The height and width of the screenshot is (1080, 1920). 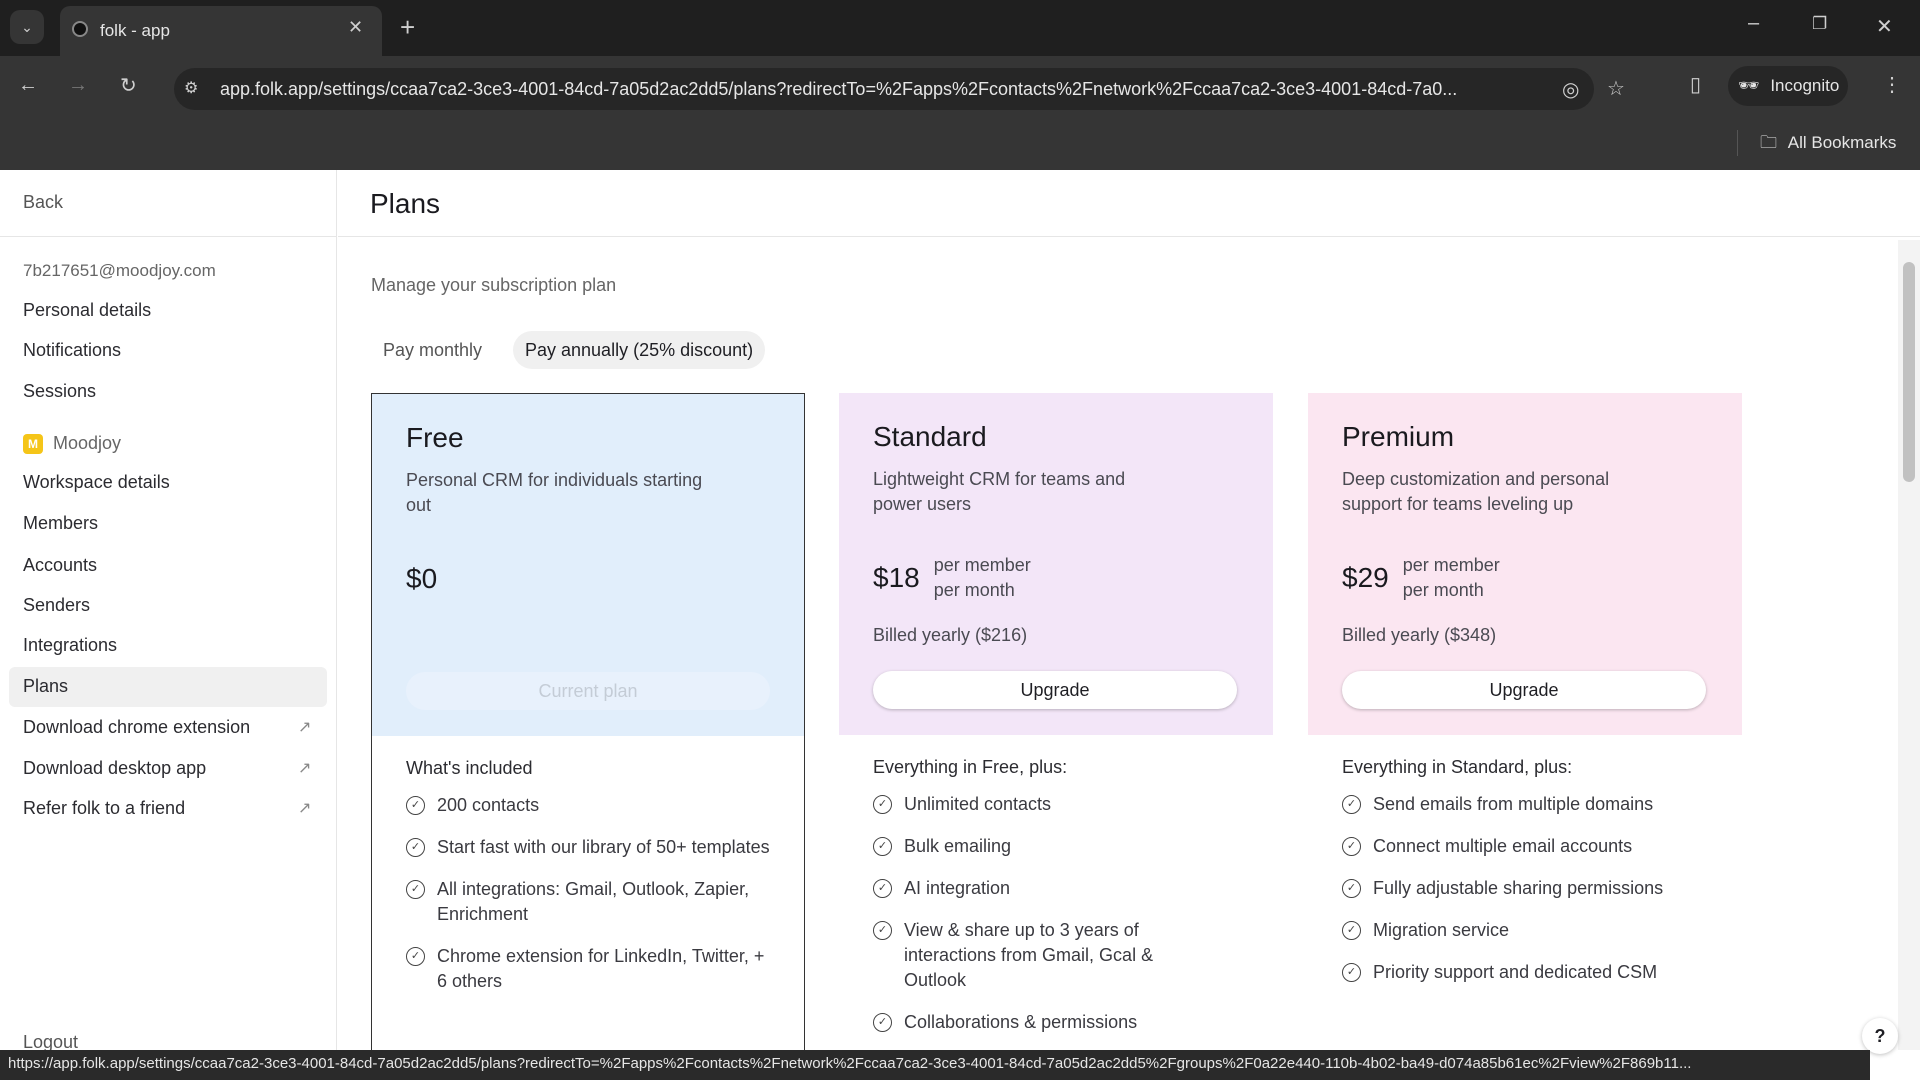 I want to click on new-tab-icon: +, so click(x=407, y=27).